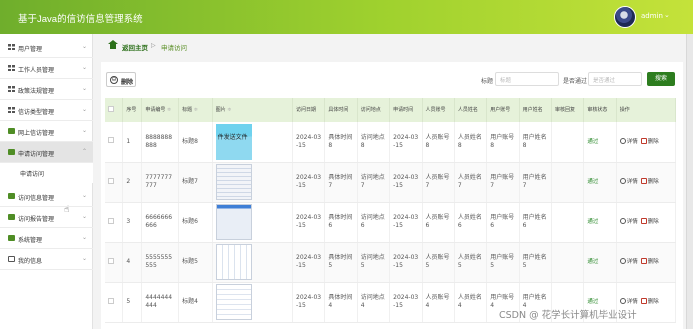 The height and width of the screenshot is (329, 693). I want to click on header-select-all, so click(114, 110).